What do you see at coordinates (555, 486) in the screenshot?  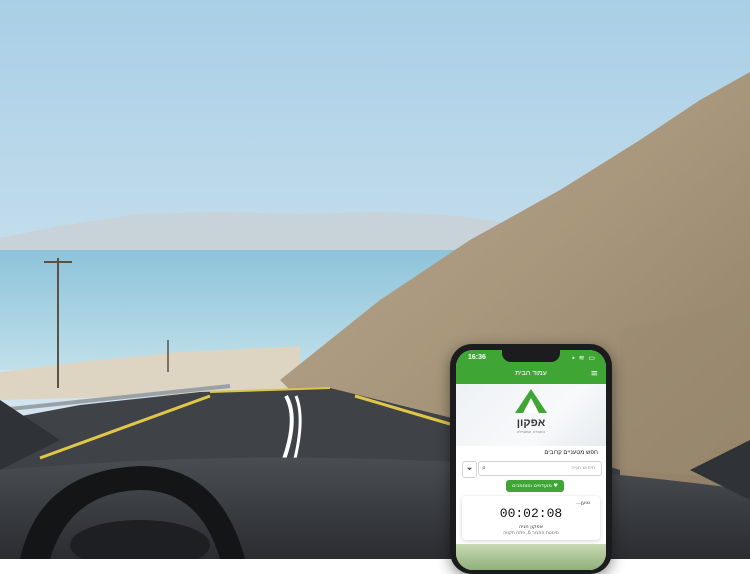 I see `heart-icon: ♥` at bounding box center [555, 486].